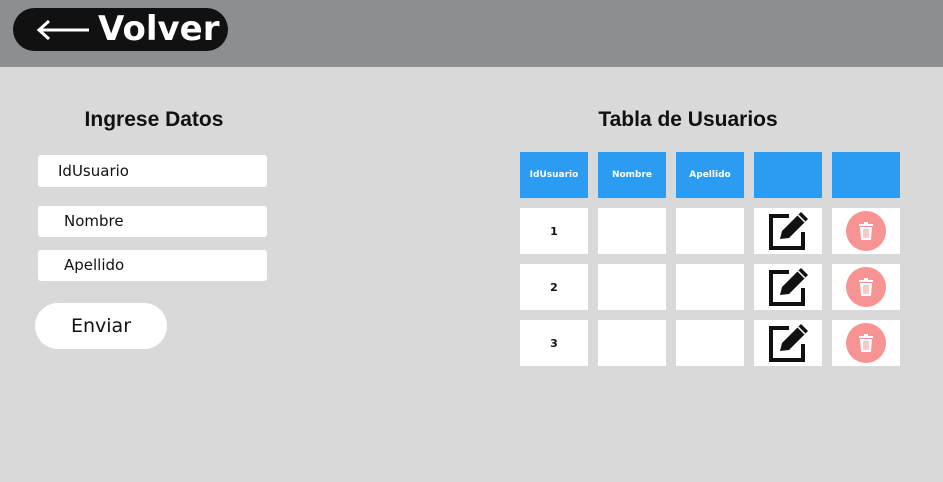  What do you see at coordinates (101, 326) in the screenshot?
I see `enviar-button: Enviar` at bounding box center [101, 326].